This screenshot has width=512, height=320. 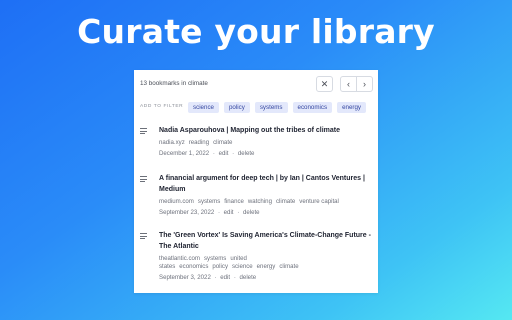 I want to click on chevron-right-icon: ›, so click(x=364, y=83).